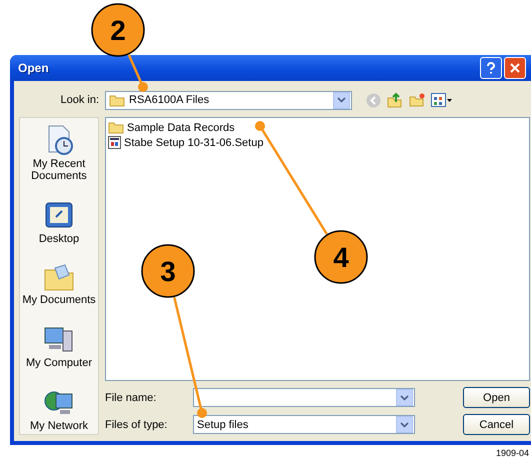 This screenshot has height=459, width=531. Describe the element at coordinates (341, 257) in the screenshot. I see `callout-badge: 4` at that location.